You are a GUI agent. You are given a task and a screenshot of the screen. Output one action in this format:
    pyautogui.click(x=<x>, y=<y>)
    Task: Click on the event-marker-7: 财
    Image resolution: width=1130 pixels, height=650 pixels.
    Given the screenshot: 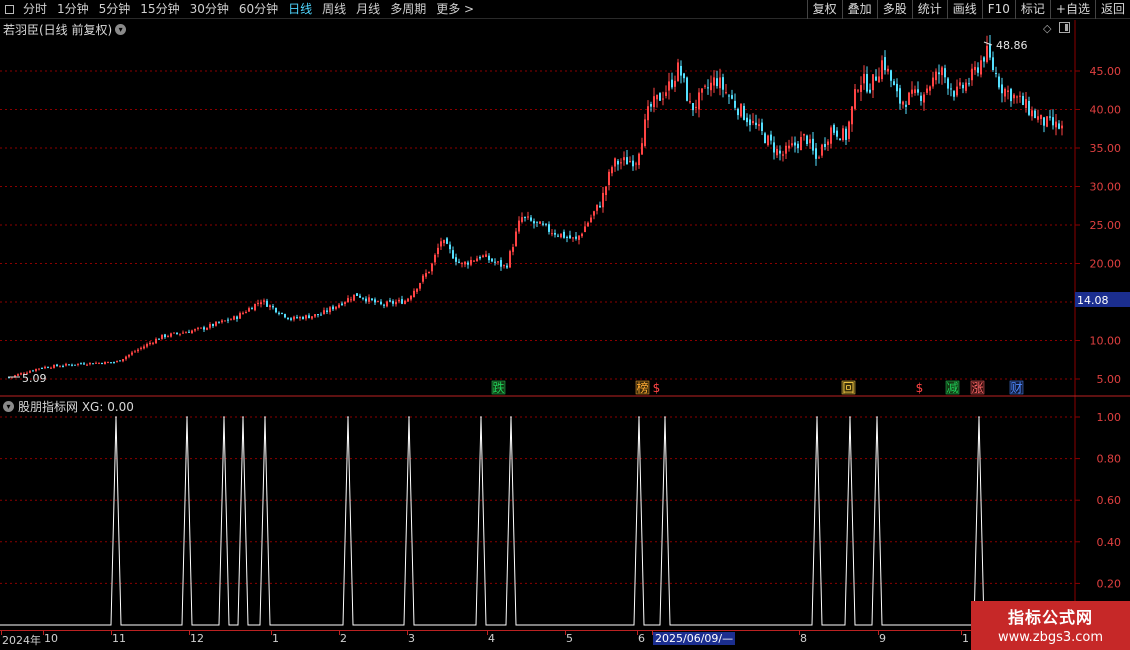 What is the action you would take?
    pyautogui.click(x=1016, y=388)
    